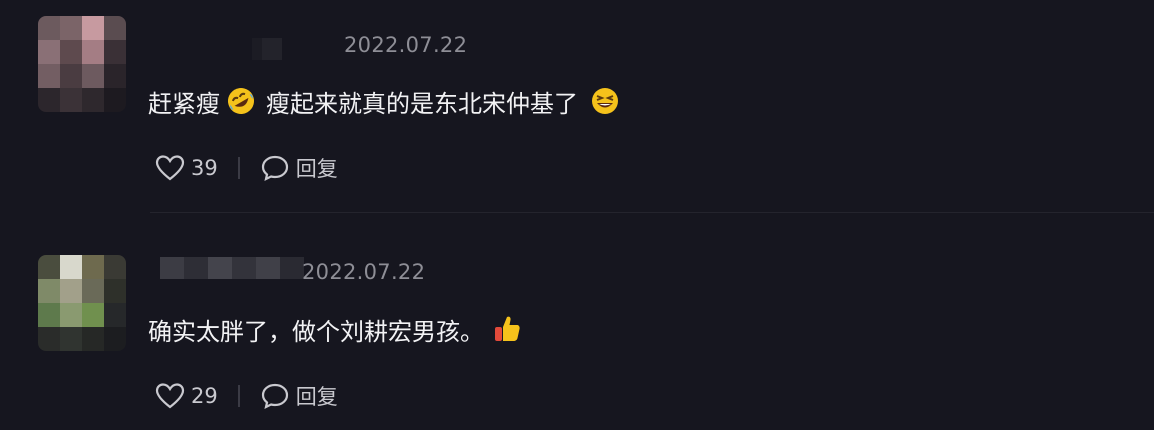 This screenshot has height=430, width=1154. Describe the element at coordinates (246, 168) in the screenshot. I see `comment-actions: 39 回复` at that location.